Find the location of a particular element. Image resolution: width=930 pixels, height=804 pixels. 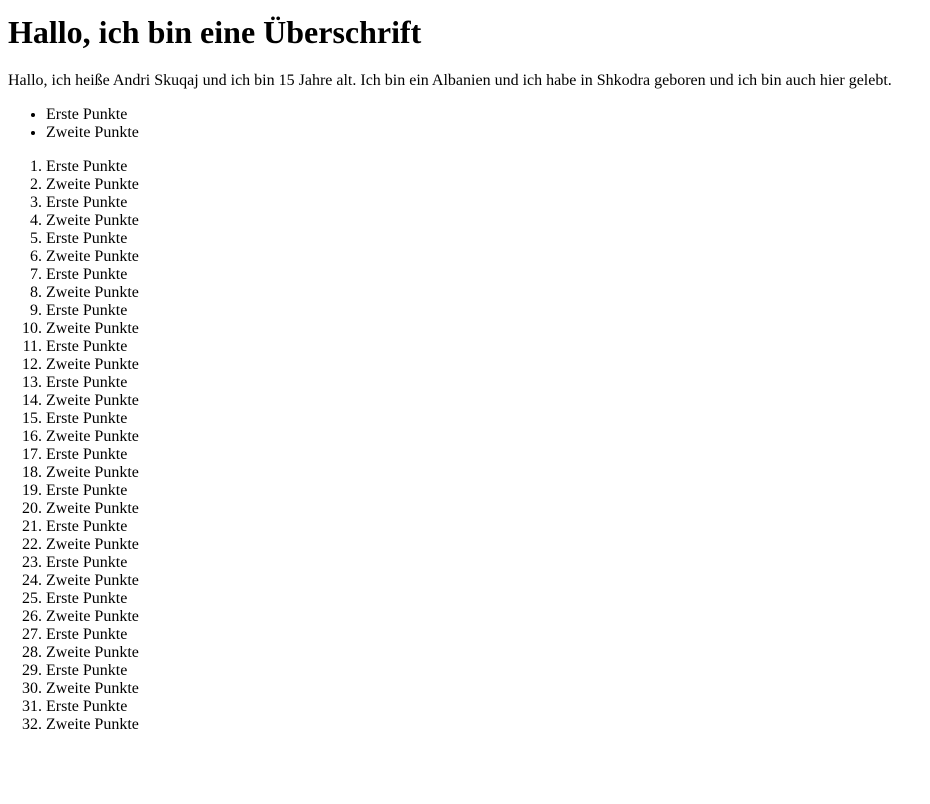

bullet-list: Erste PunkteZweite Punkte is located at coordinates (465, 124).